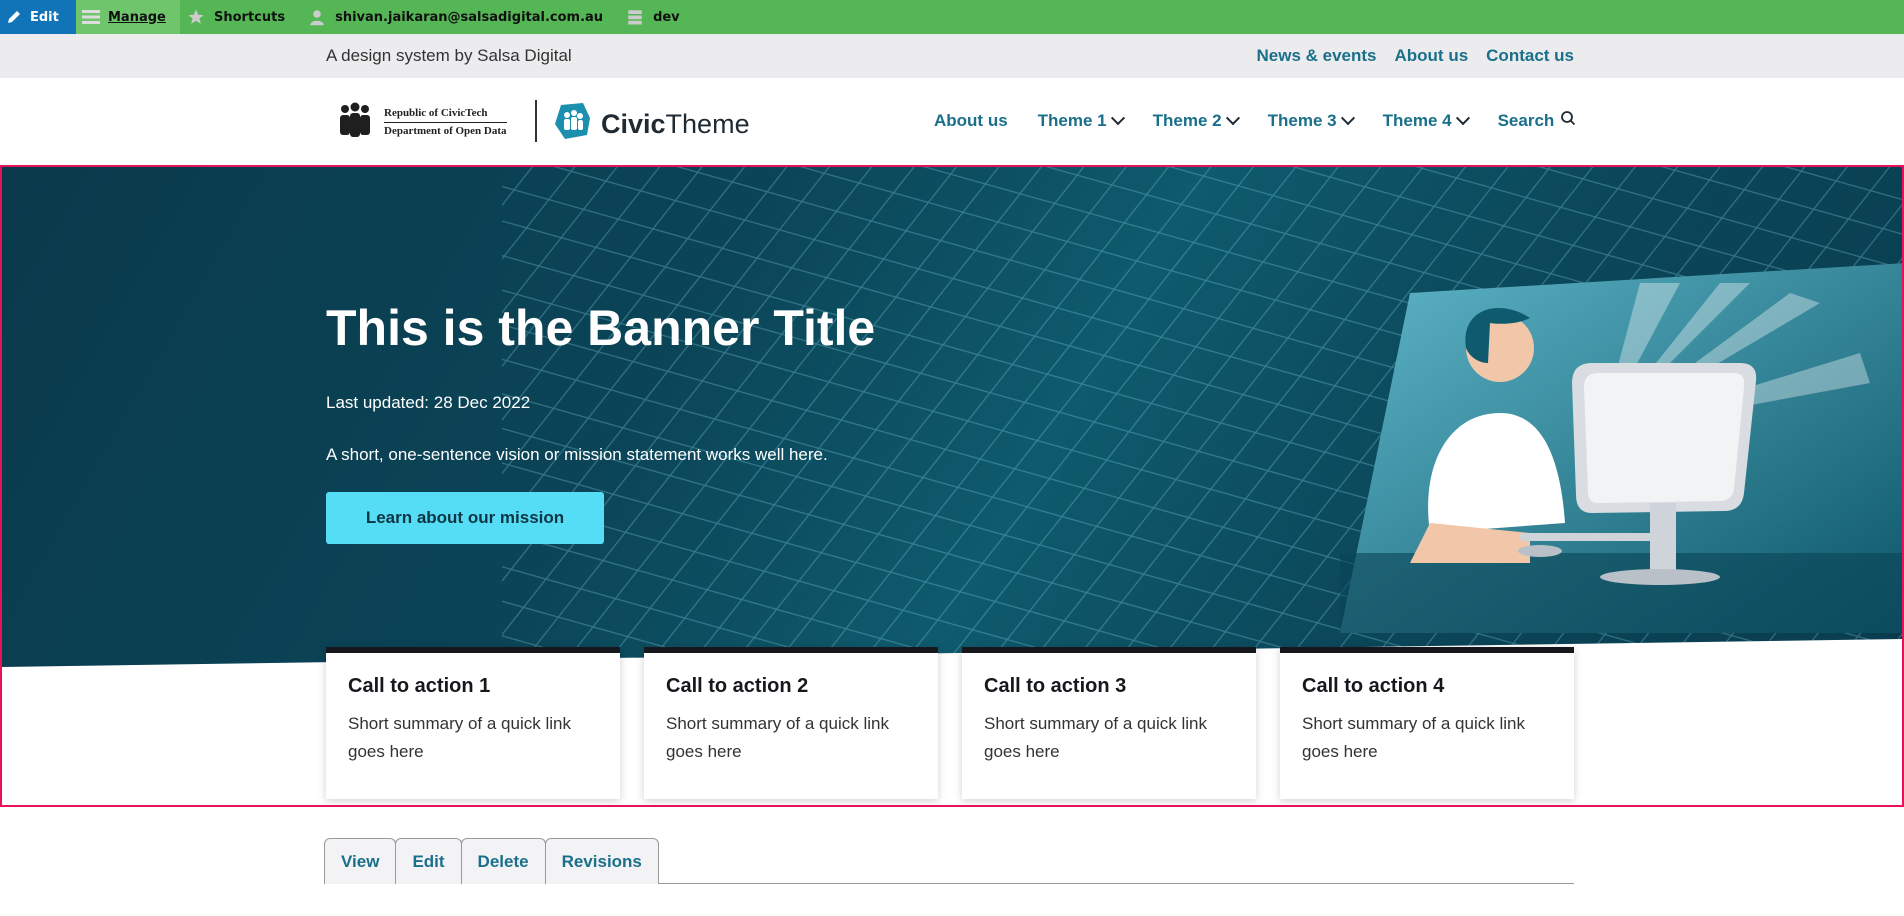  Describe the element at coordinates (250, 17) in the screenshot. I see `toolbar-shortcuts-label: Shortcuts` at that location.